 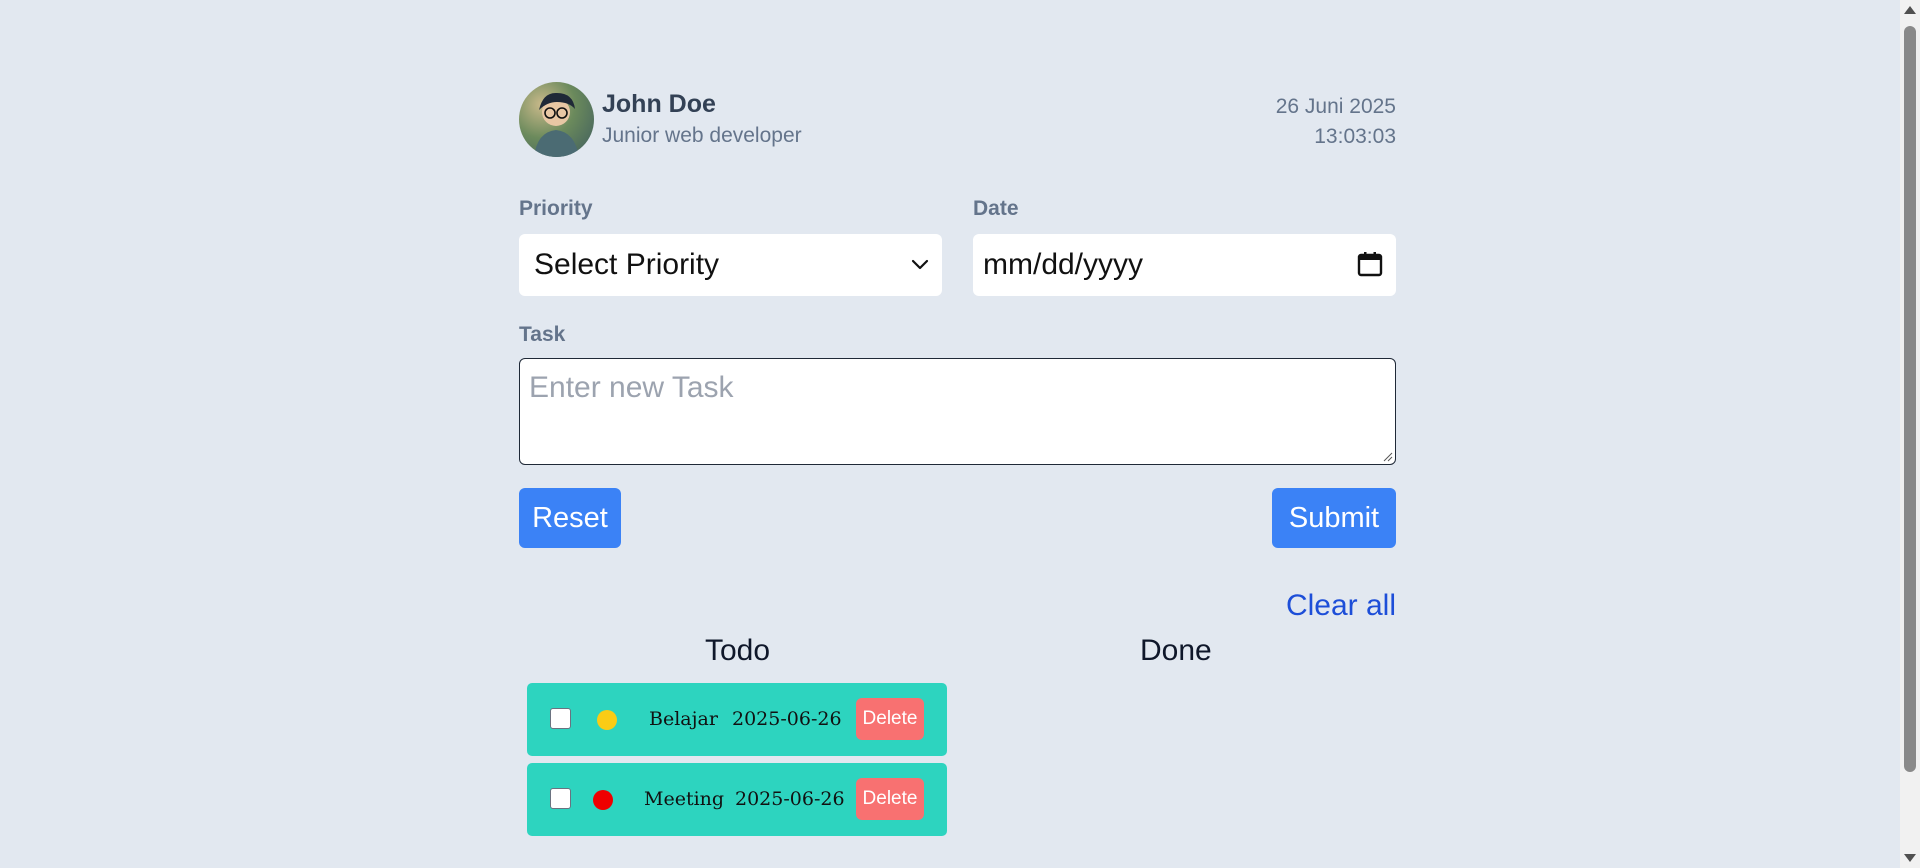 I want to click on resize-handle-icon, so click(x=1387, y=456).